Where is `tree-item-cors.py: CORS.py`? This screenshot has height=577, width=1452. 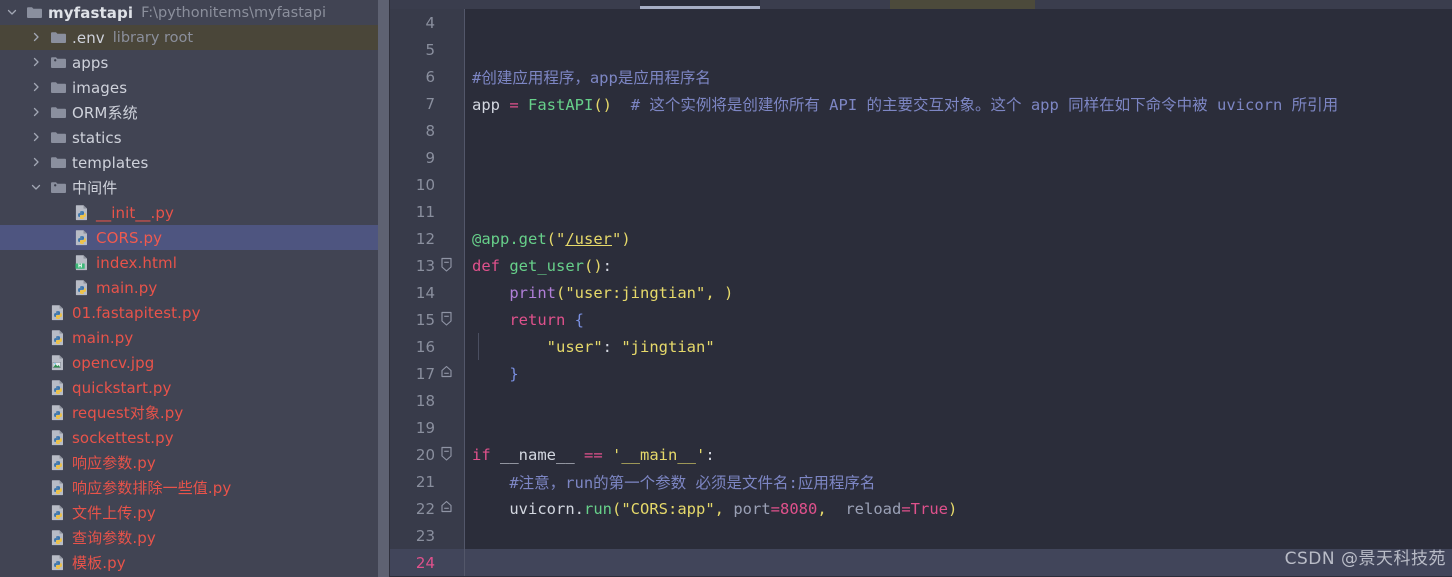 tree-item-cors.py: CORS.py is located at coordinates (195, 237).